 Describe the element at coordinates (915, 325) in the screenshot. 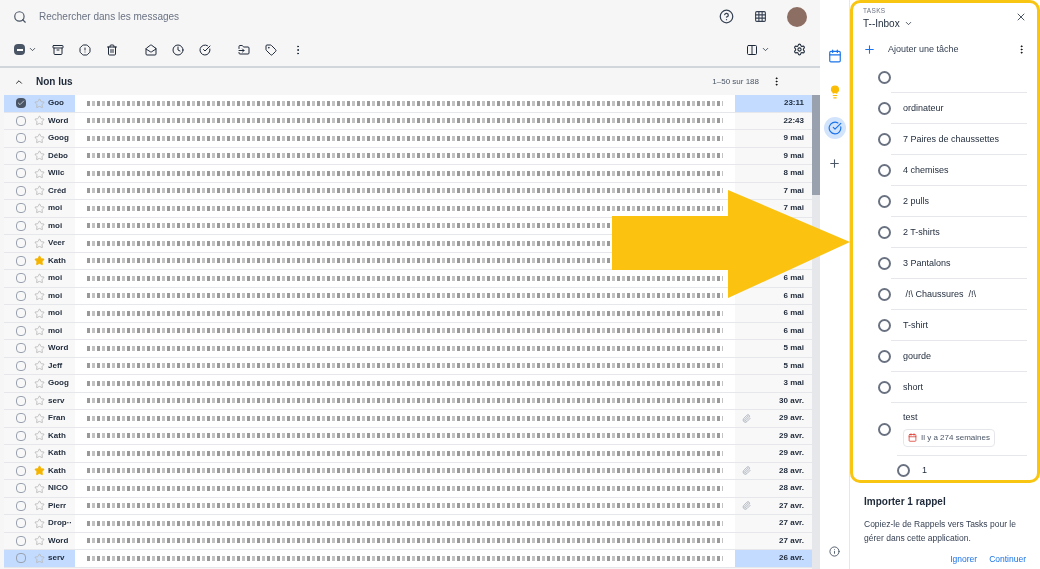

I see `task-title: T-shirt` at that location.